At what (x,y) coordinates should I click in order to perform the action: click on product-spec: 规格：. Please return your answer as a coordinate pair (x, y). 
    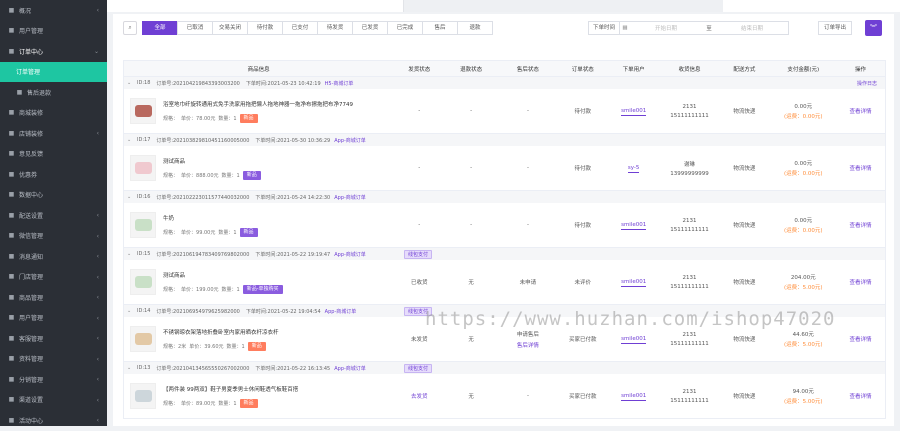
    Looking at the image, I should click on (171, 118).